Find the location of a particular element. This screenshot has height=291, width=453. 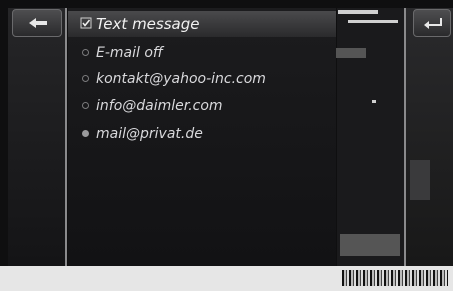

menu-item-mail-privat: mail@privat.de is located at coordinates (202, 134).